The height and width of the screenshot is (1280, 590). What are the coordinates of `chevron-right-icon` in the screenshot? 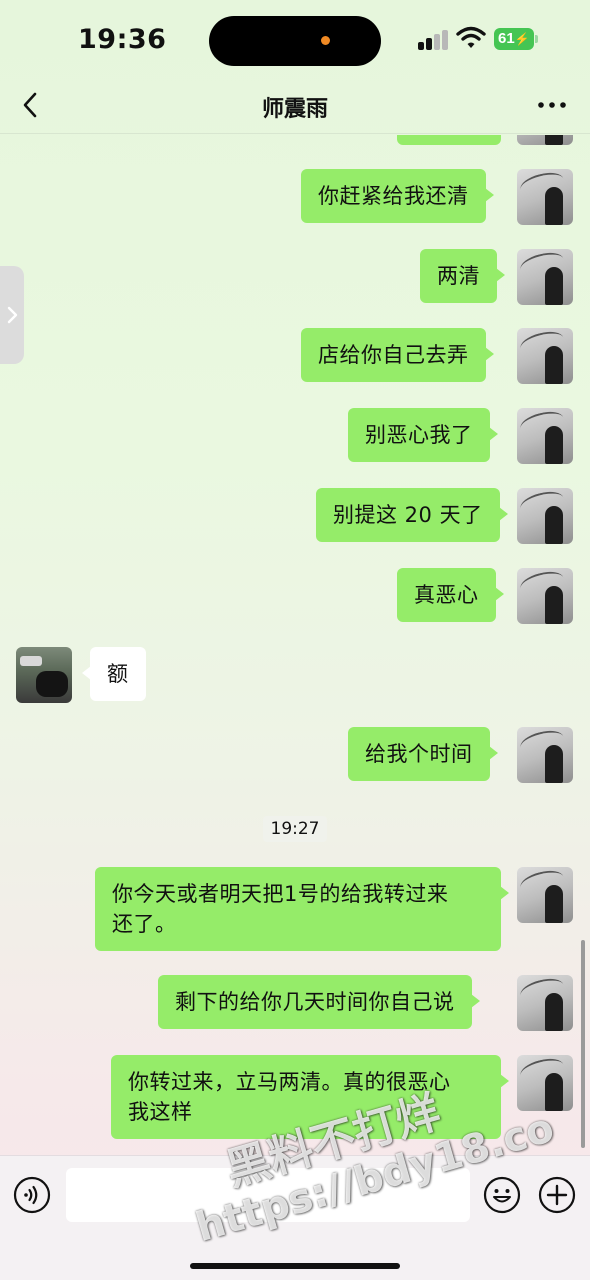 It's located at (12, 315).